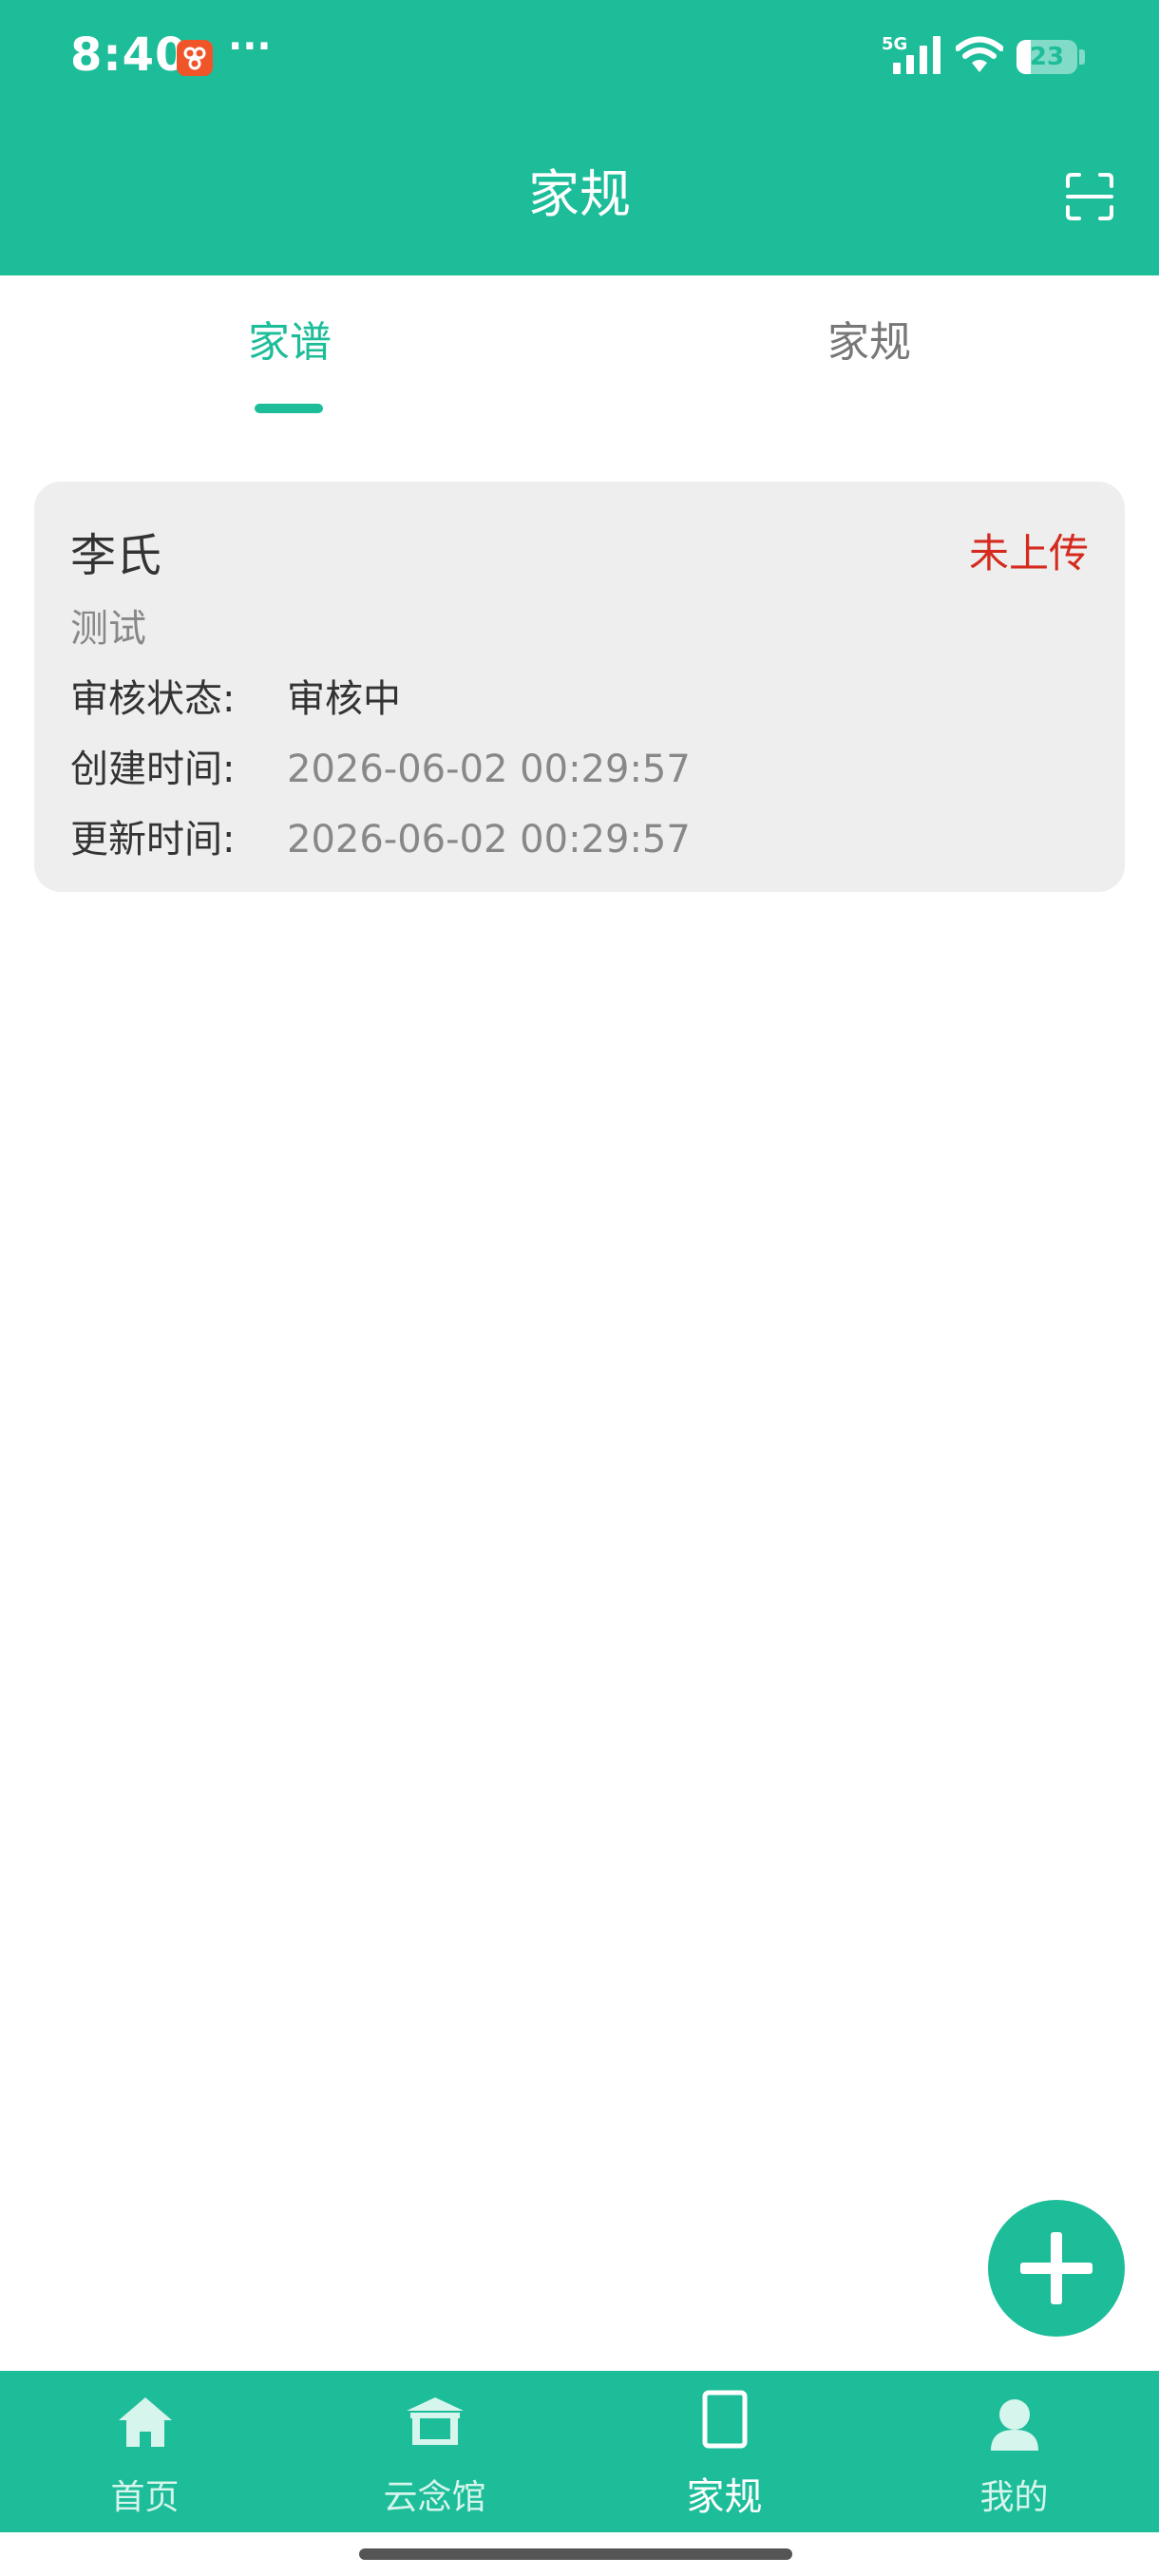 The width and height of the screenshot is (1159, 2576). What do you see at coordinates (434, 2497) in the screenshot?
I see `bottom-nav-memorial-hall-label: 云念馆` at bounding box center [434, 2497].